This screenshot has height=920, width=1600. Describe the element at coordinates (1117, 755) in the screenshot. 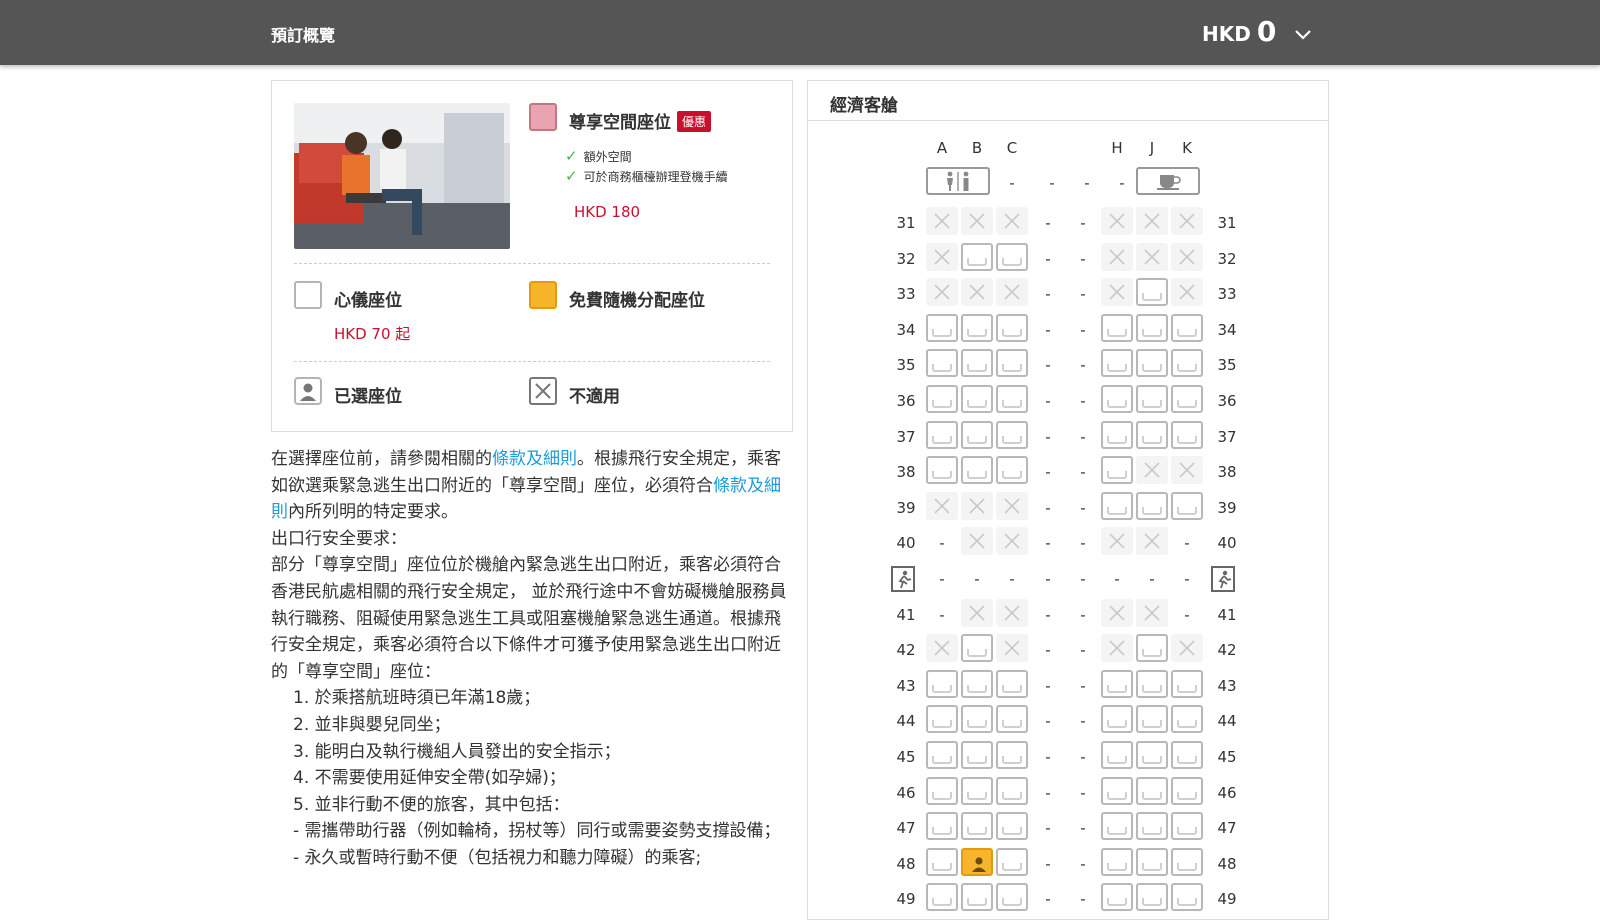

I see `seat-45h` at that location.